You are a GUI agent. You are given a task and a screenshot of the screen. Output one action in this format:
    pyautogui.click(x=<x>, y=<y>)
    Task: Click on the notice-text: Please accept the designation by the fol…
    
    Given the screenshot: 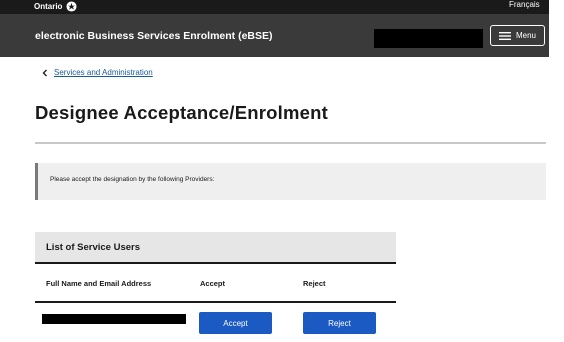 What is the action you would take?
    pyautogui.click(x=132, y=179)
    